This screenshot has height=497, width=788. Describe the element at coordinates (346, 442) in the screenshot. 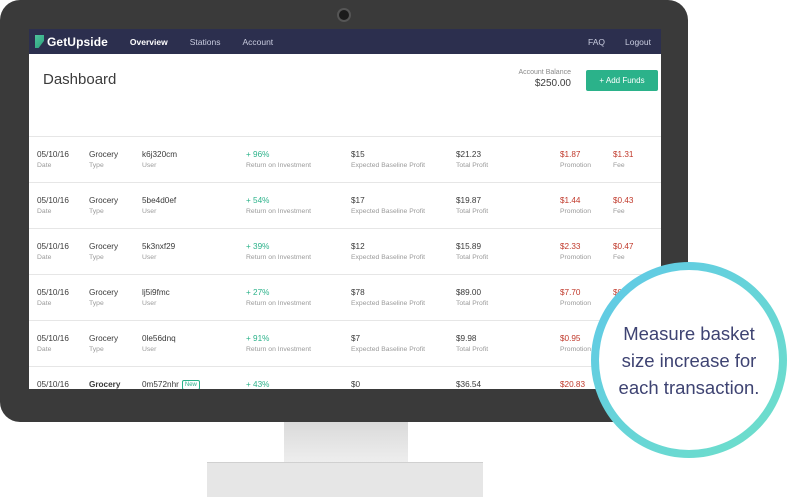

I see `monitor-stand-neck` at that location.